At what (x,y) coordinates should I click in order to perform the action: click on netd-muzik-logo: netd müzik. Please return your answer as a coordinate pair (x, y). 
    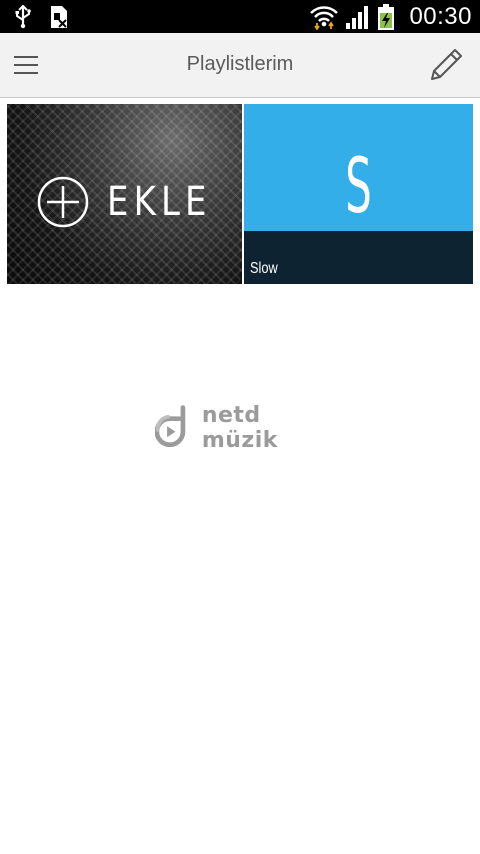
    Looking at the image, I should click on (245, 428).